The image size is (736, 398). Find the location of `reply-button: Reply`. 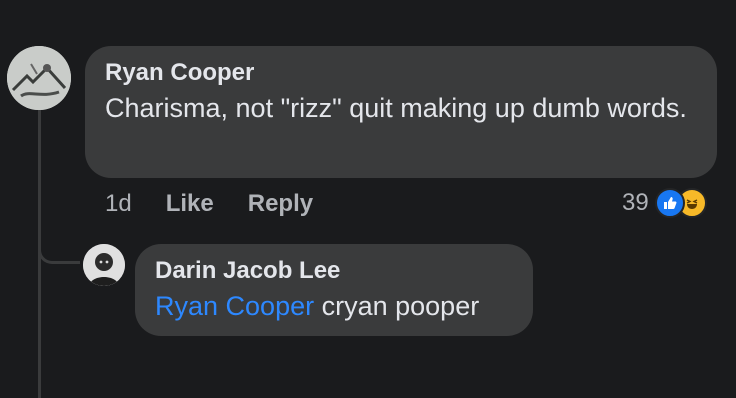

reply-button: Reply is located at coordinates (280, 204).